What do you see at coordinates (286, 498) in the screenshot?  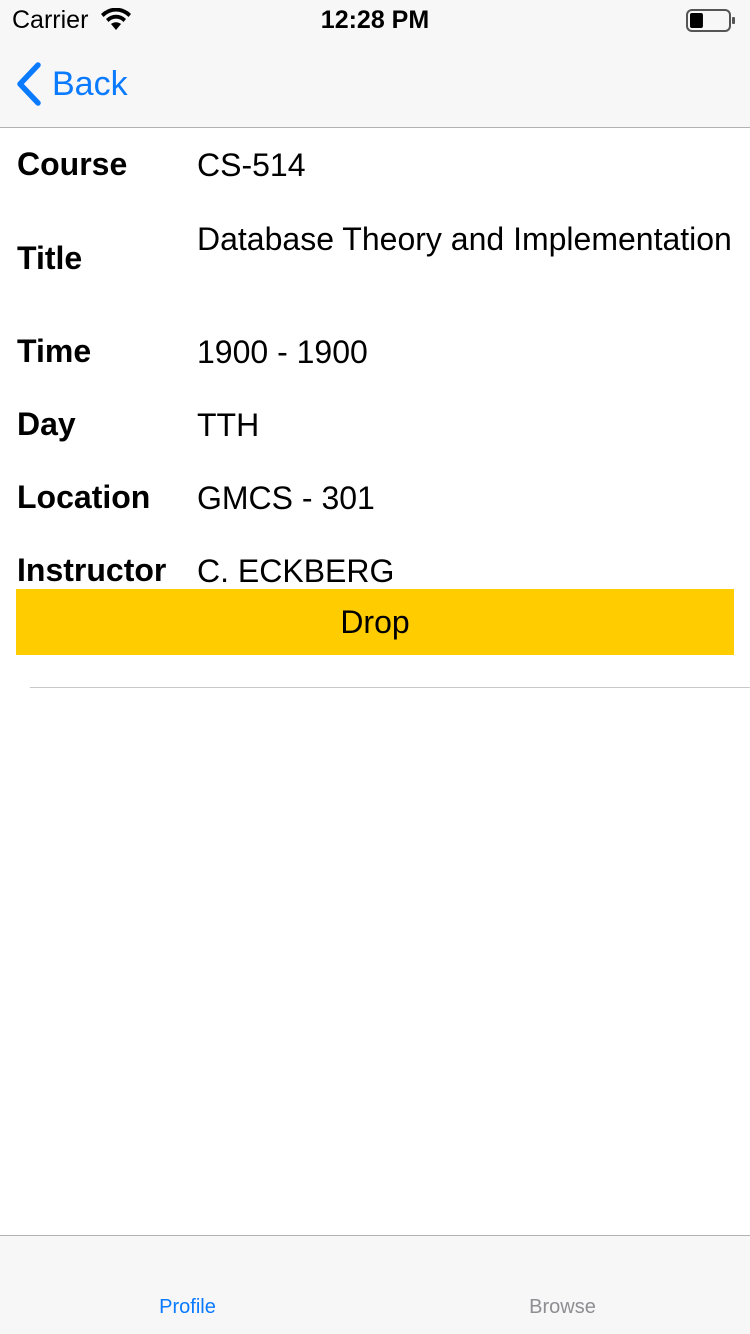 I see `location-value: GMCS - 301` at bounding box center [286, 498].